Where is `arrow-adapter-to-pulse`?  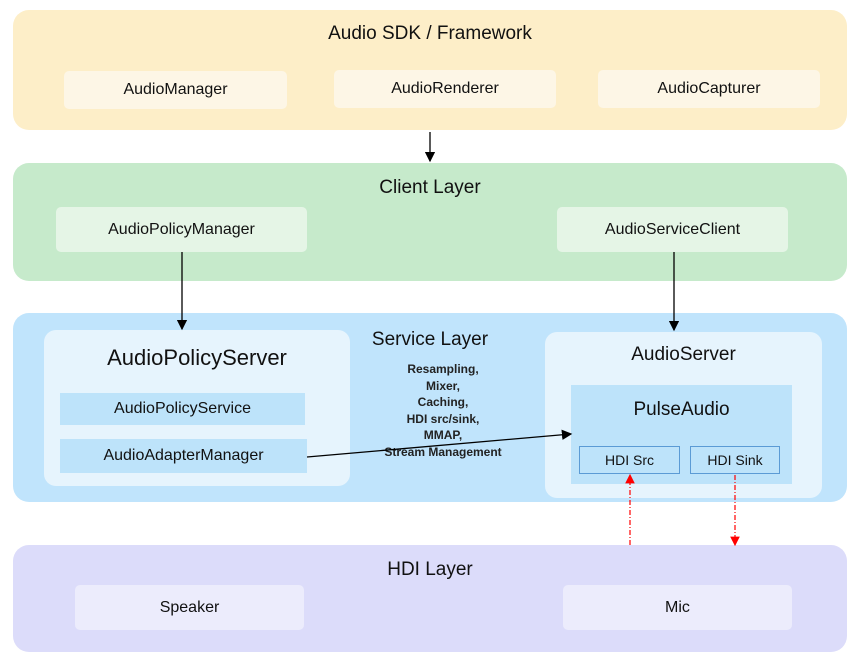 arrow-adapter-to-pulse is located at coordinates (439, 443).